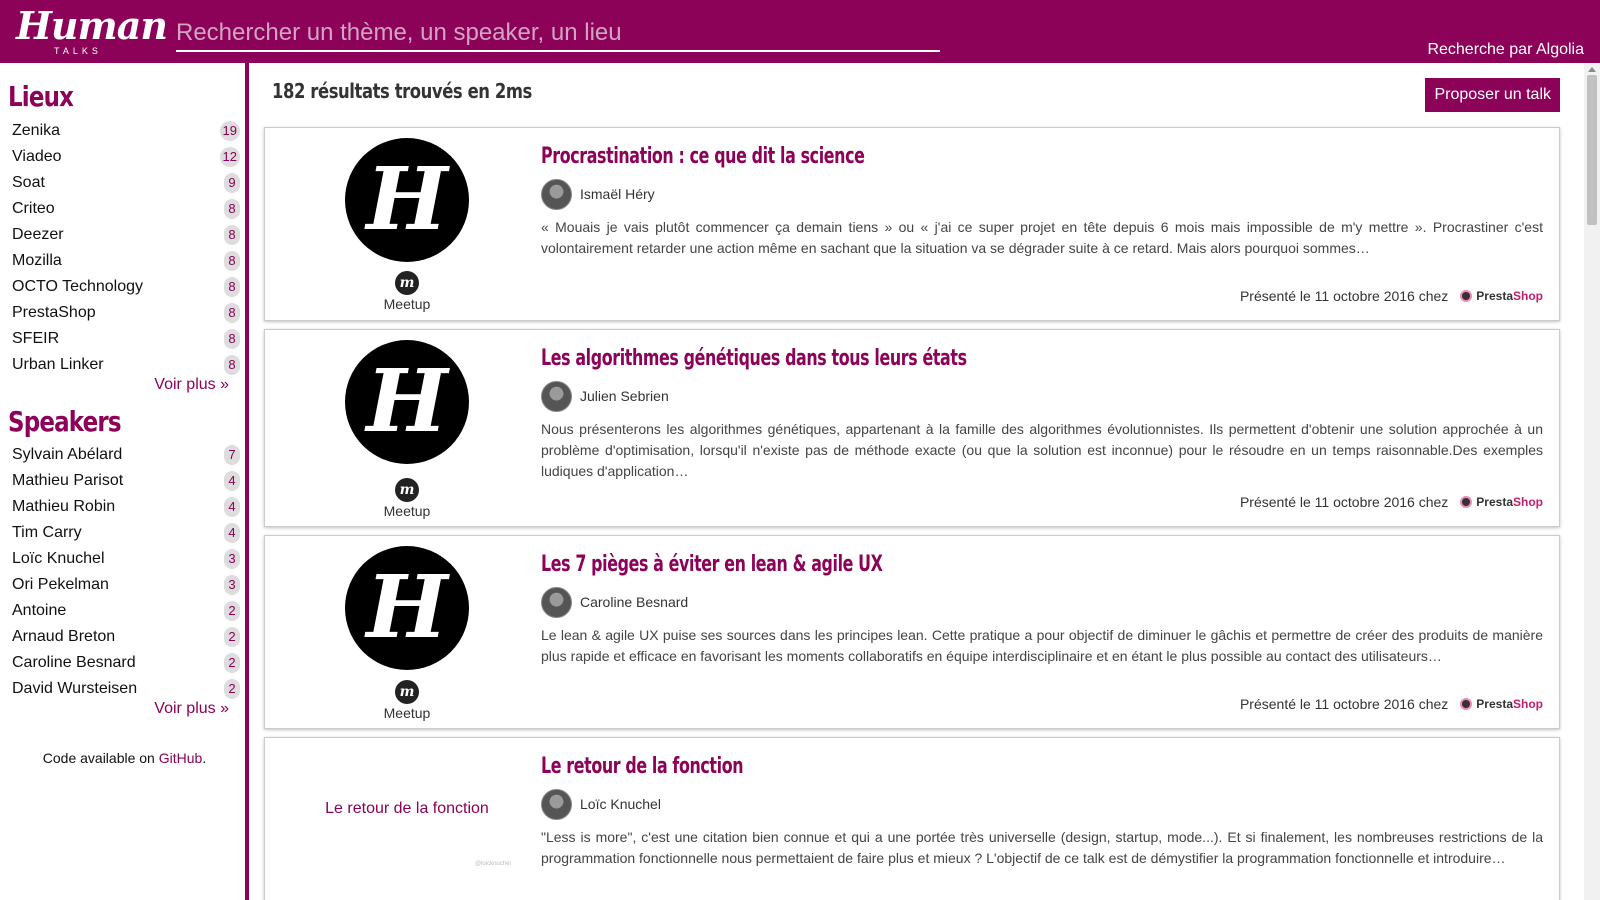 The width and height of the screenshot is (1600, 900). What do you see at coordinates (126, 209) in the screenshot?
I see `facet-item-lieu: Criteo 8` at bounding box center [126, 209].